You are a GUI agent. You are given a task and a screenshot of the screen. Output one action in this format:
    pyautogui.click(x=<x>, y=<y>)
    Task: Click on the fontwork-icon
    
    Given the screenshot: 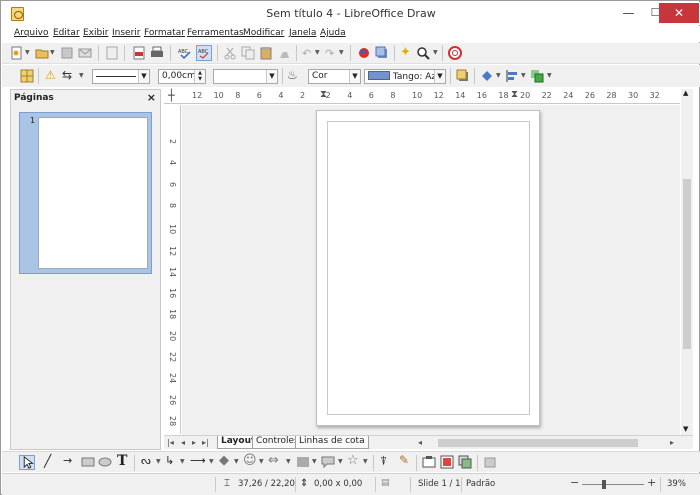 What is the action you would take?
    pyautogui.click(x=429, y=462)
    